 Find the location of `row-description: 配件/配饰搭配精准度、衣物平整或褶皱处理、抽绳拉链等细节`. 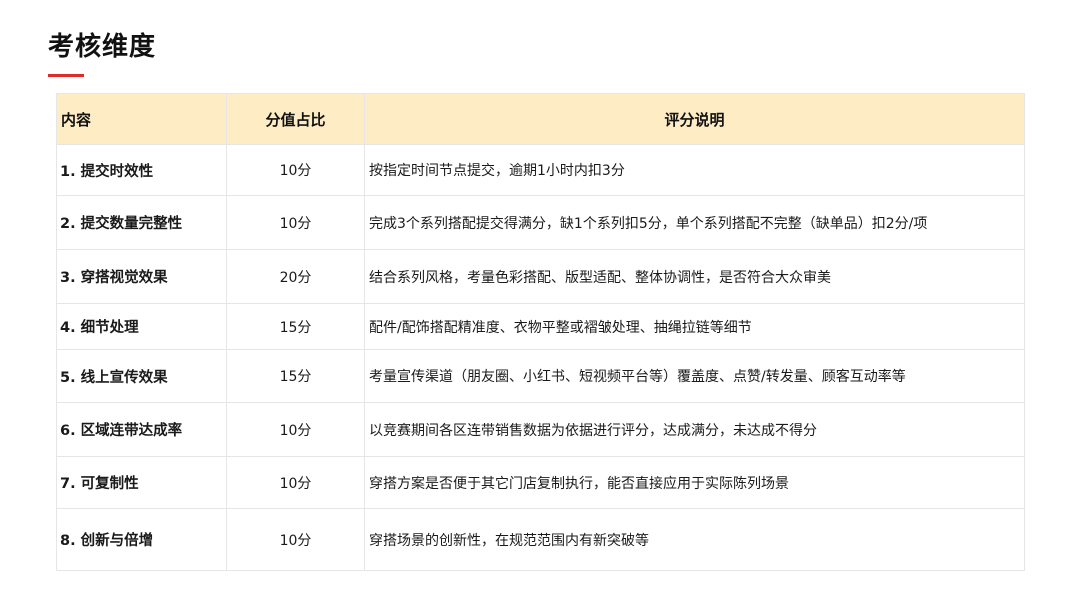

row-description: 配件/配饰搭配精准度、衣物平整或褶皱处理、抽绳拉链等细节 is located at coordinates (694, 326).